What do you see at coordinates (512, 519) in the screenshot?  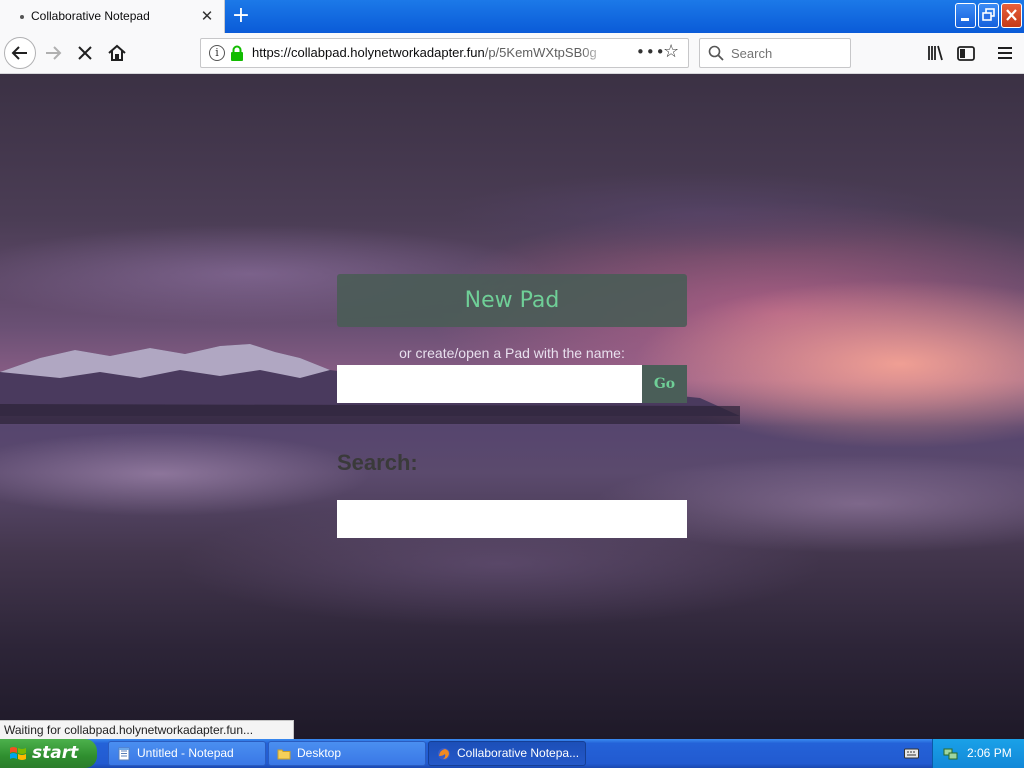 I see `pad-search-input` at bounding box center [512, 519].